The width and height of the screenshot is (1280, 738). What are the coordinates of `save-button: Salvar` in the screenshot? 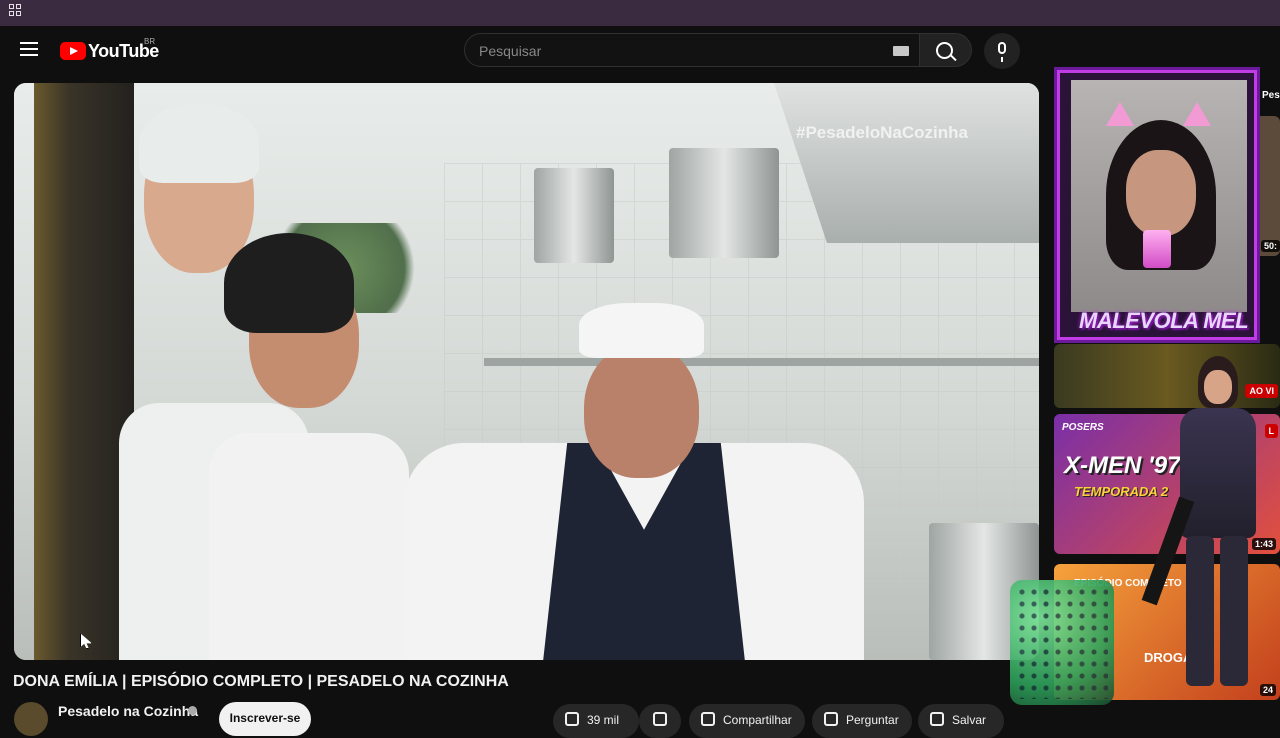 It's located at (961, 721).